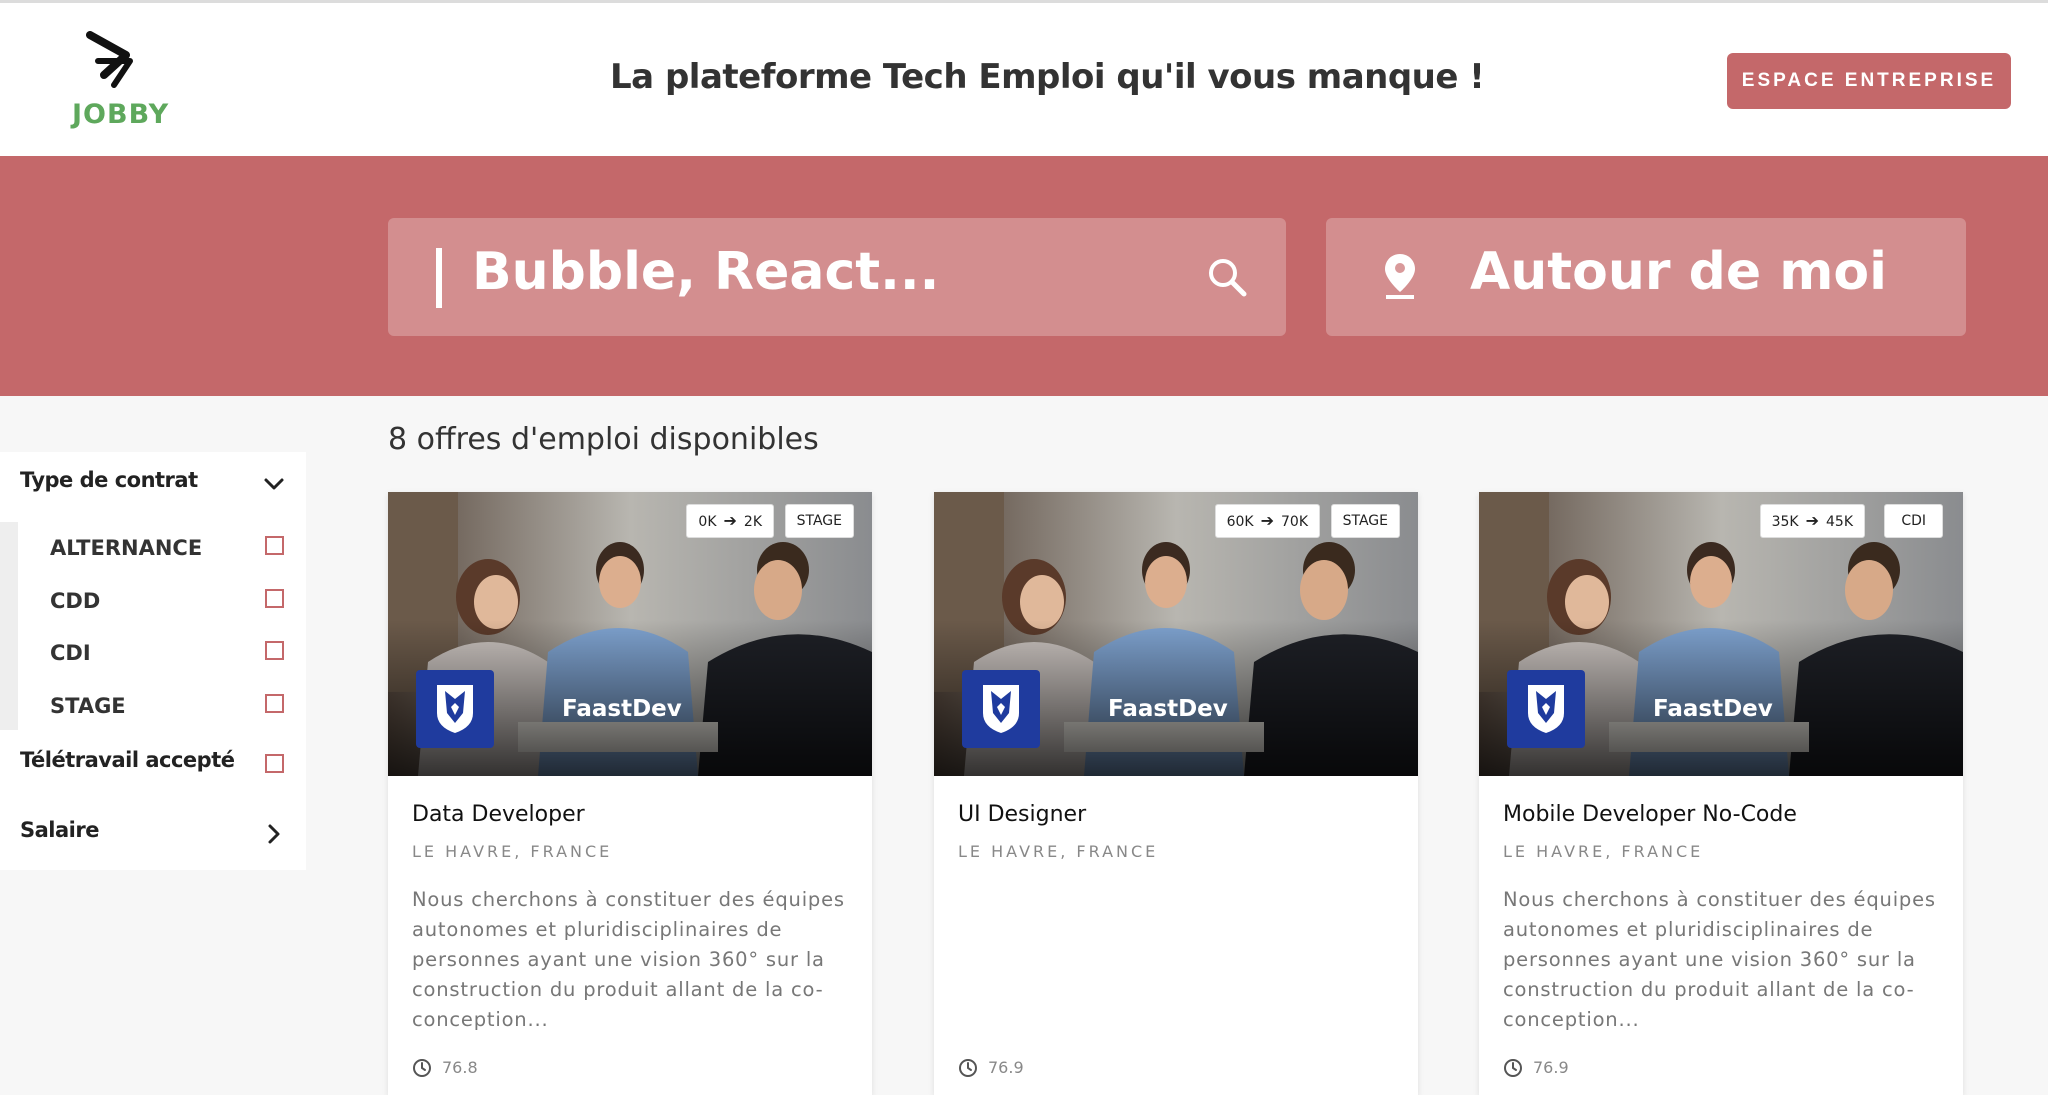 Image resolution: width=2048 pixels, height=1095 pixels. I want to click on location-placeholder: Autour de moi, so click(1678, 272).